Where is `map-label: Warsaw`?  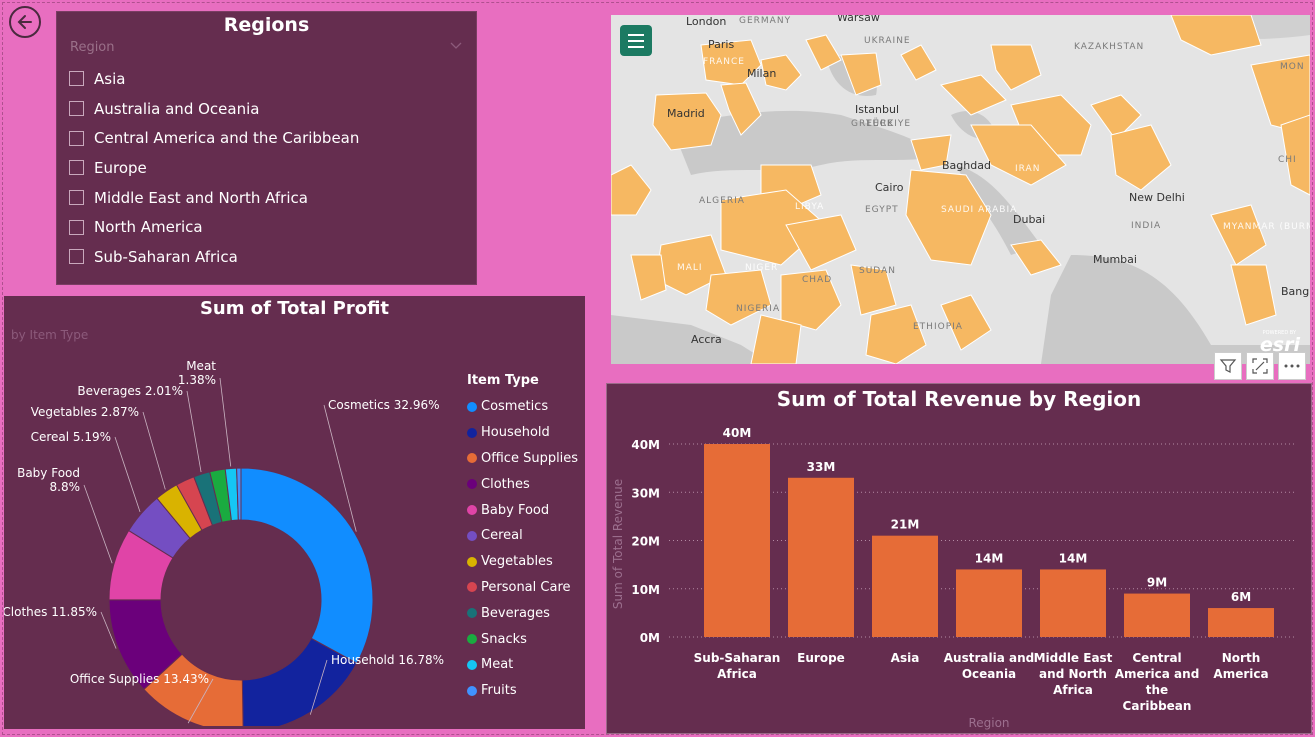
map-label: Warsaw is located at coordinates (858, 19).